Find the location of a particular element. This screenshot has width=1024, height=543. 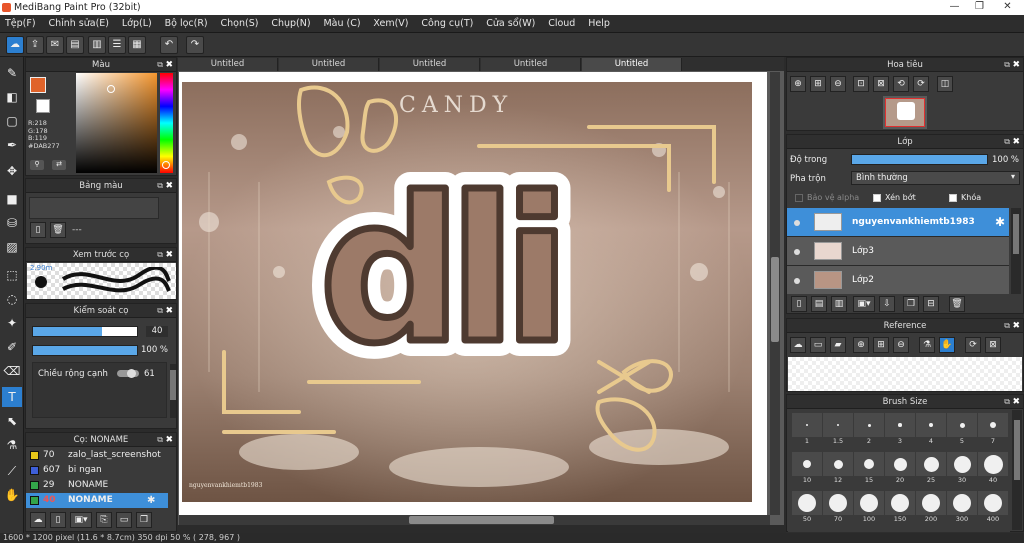

merge-layer-icon: ⊟ is located at coordinates (931, 304).